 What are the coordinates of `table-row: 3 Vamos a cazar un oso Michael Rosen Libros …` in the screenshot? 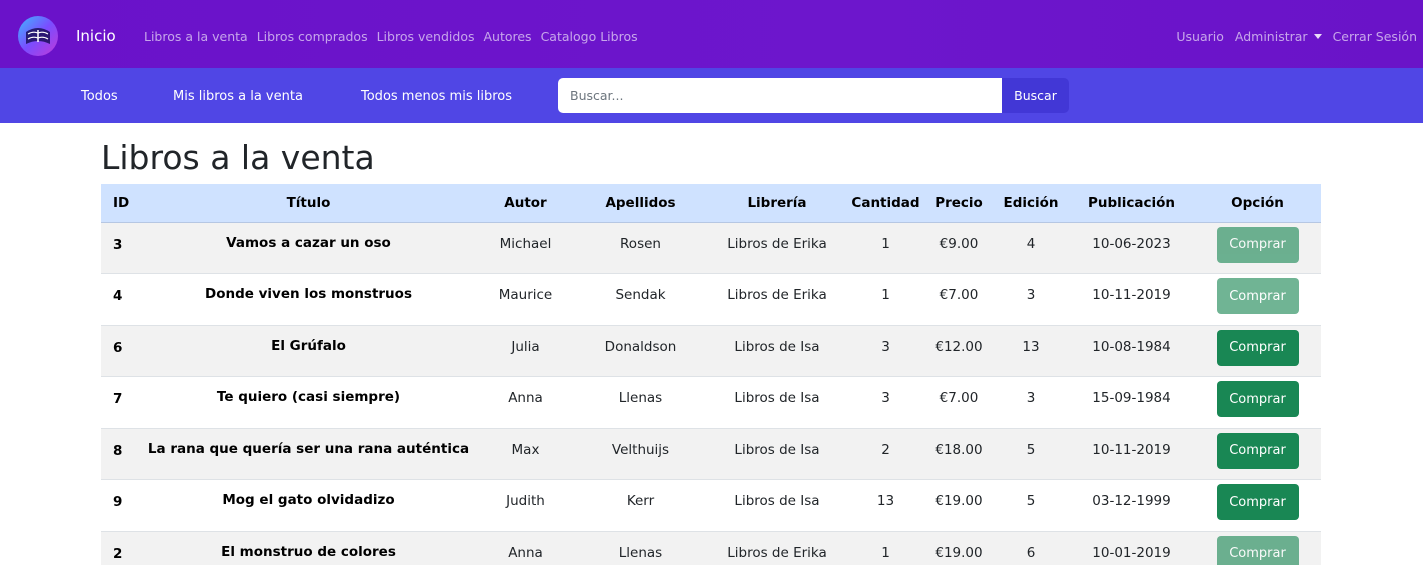 It's located at (711, 248).